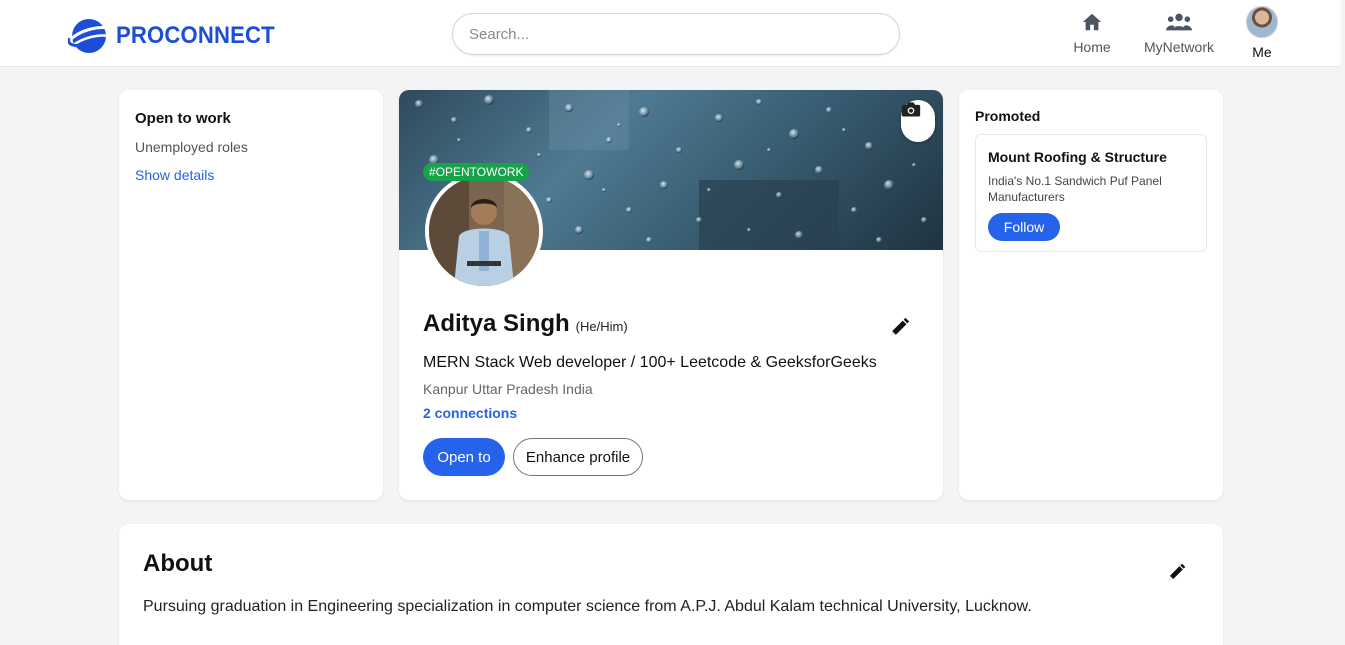 This screenshot has width=1345, height=645. I want to click on profile-photo, so click(484, 231).